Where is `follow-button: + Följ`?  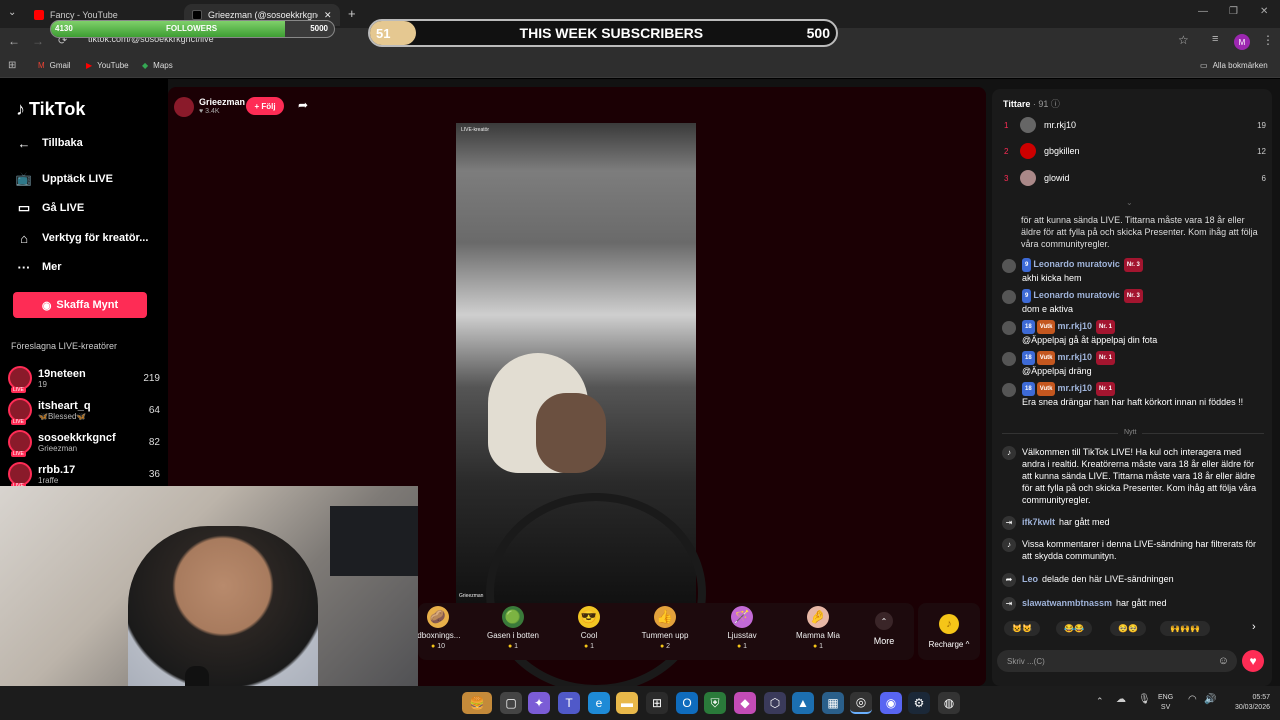
follow-button: + Följ is located at coordinates (265, 106).